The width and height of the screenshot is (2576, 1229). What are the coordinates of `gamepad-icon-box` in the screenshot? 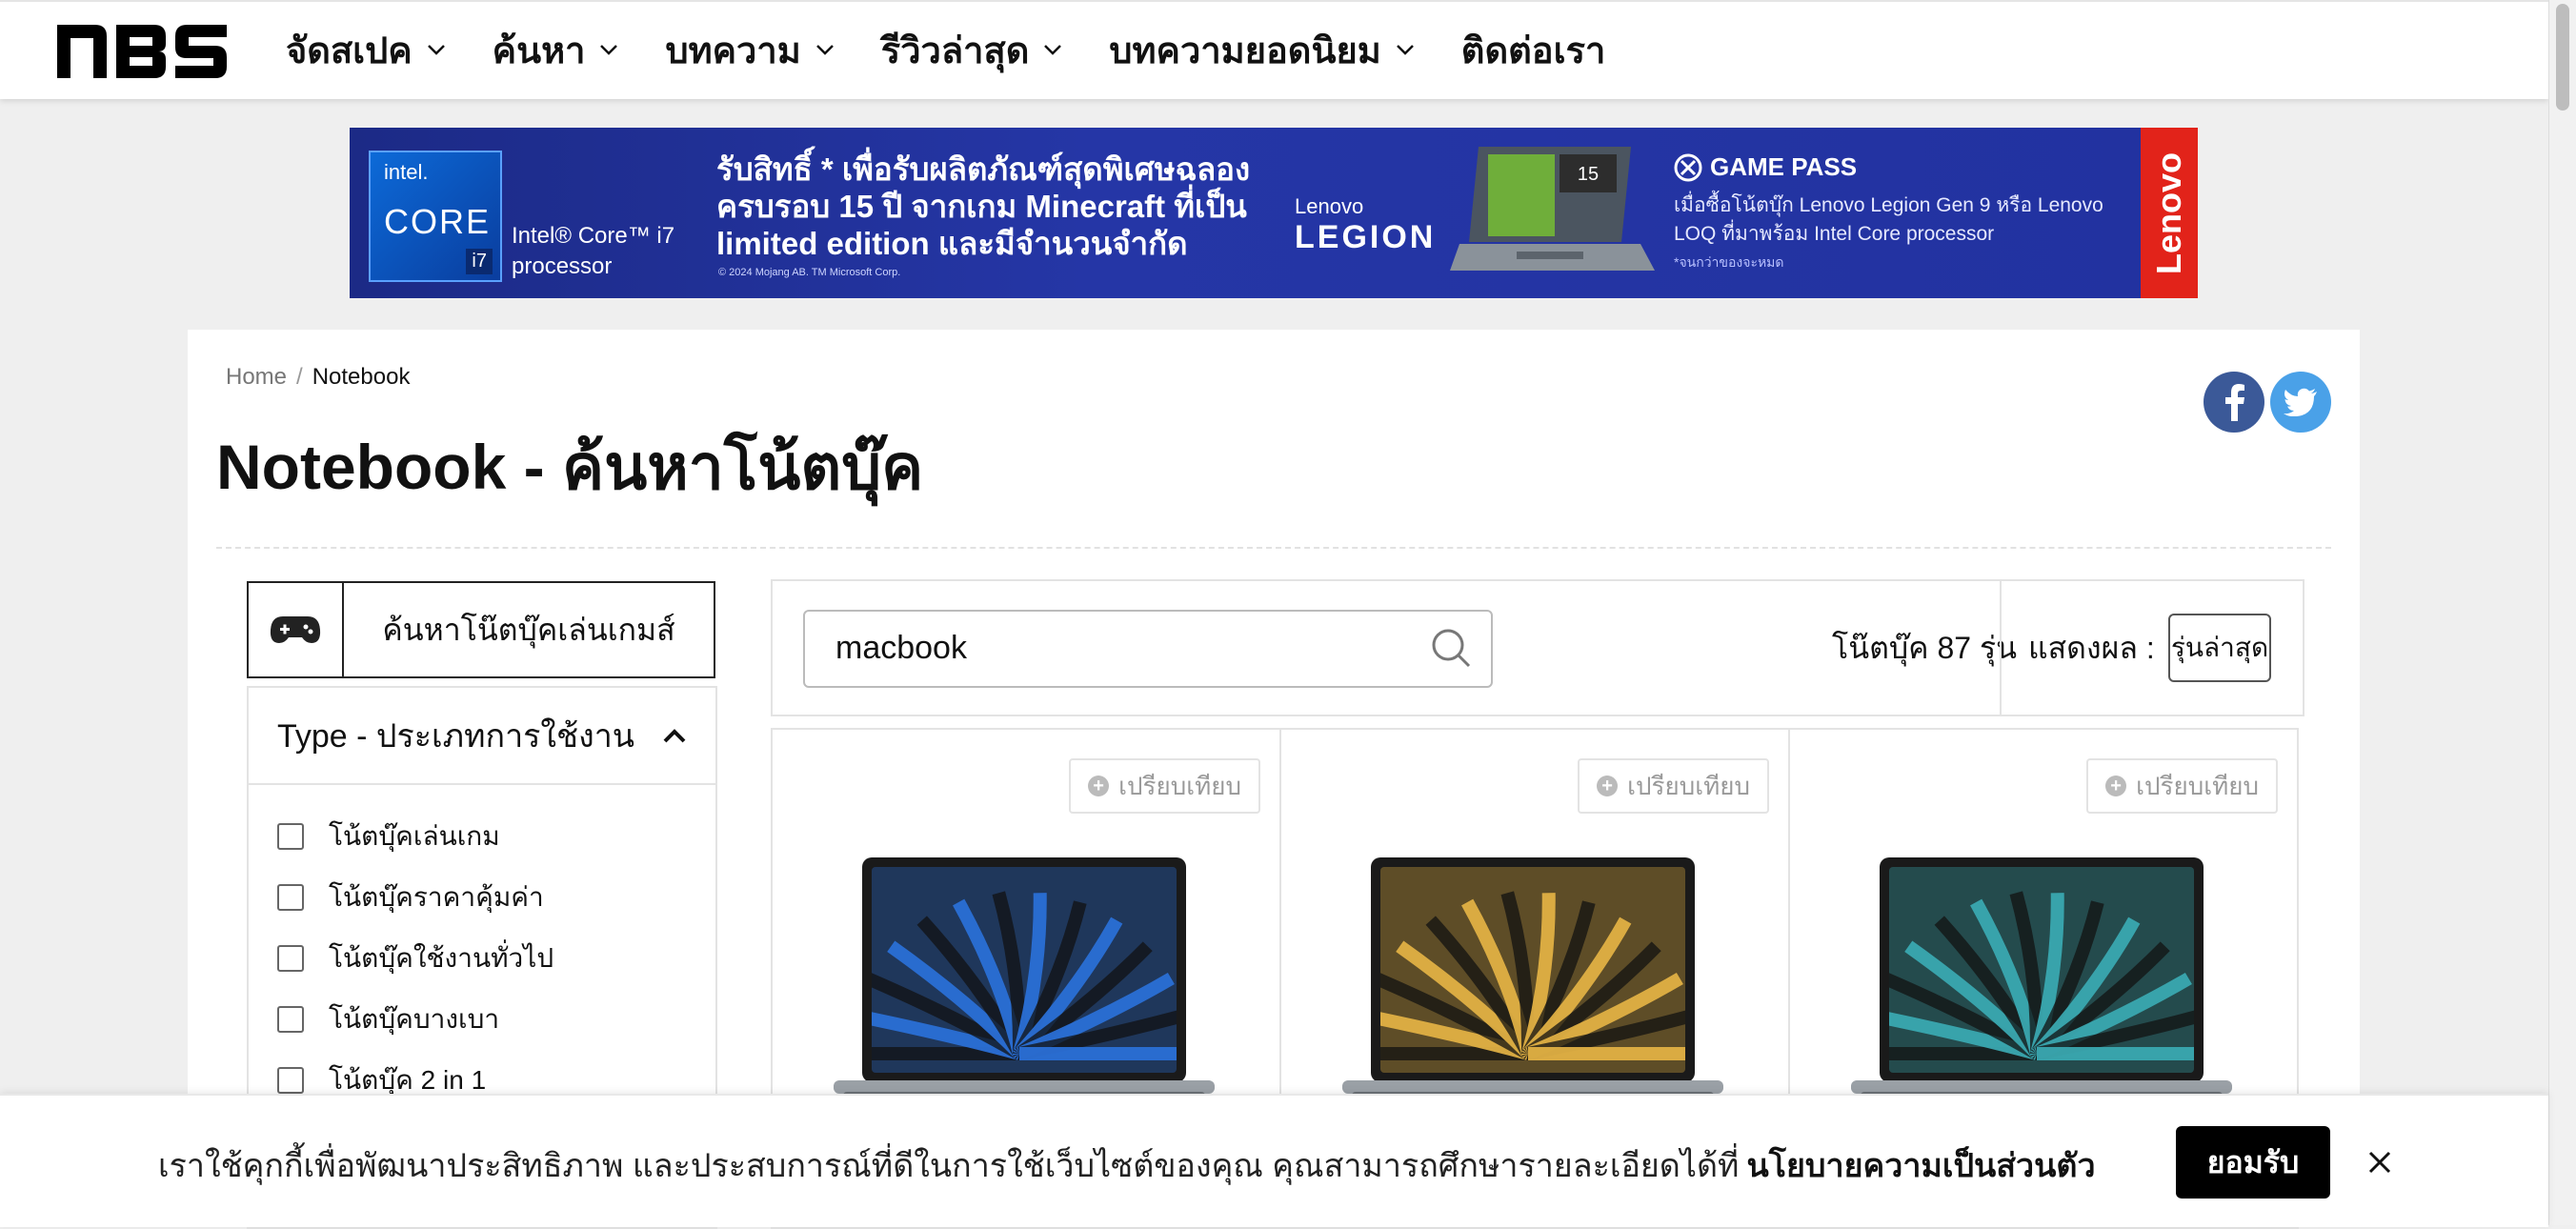 It's located at (297, 629).